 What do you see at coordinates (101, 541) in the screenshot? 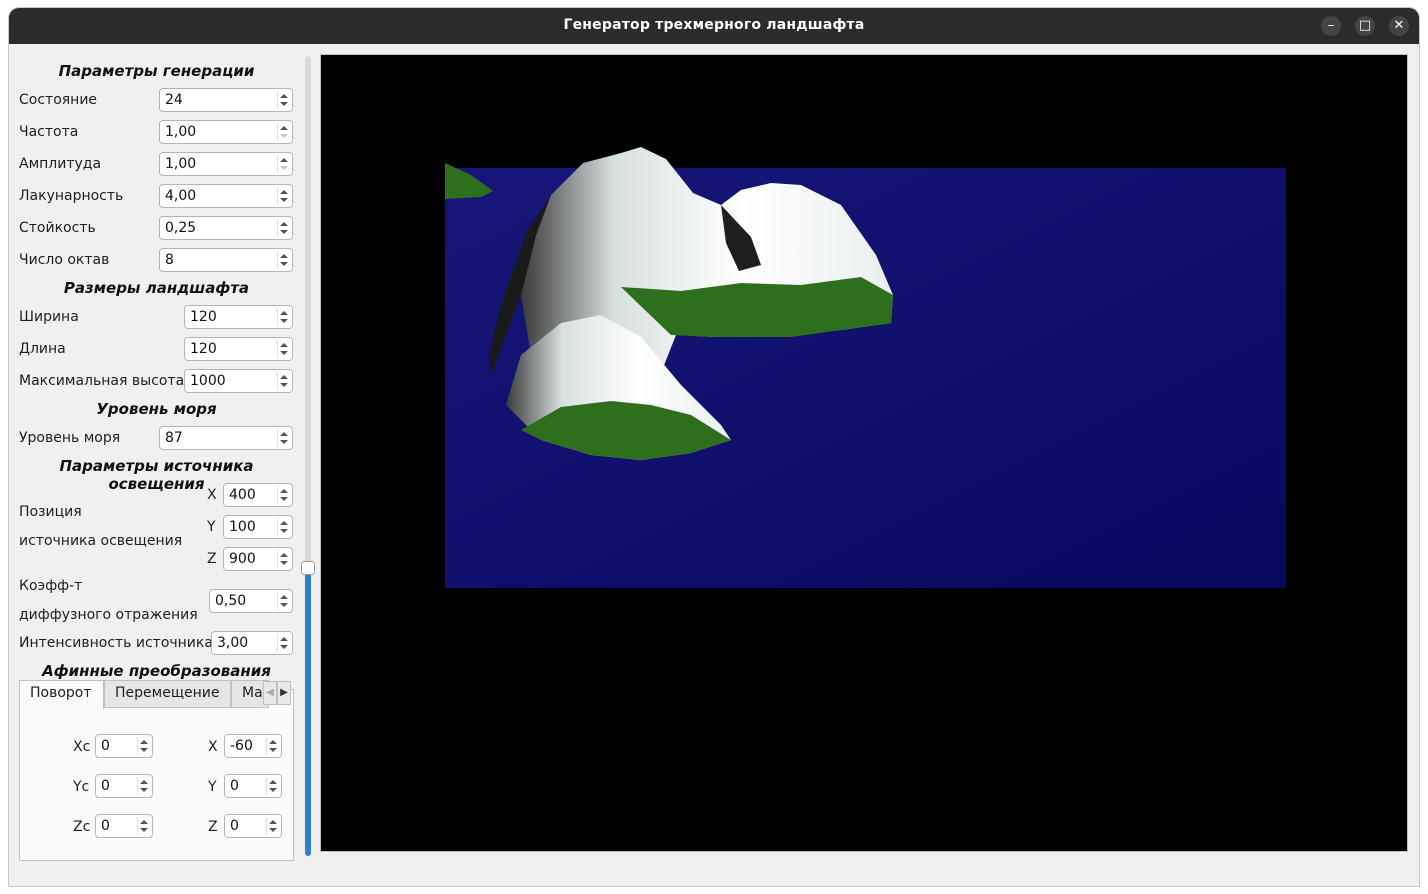
I see `light-position-label-2: источника освещения` at bounding box center [101, 541].